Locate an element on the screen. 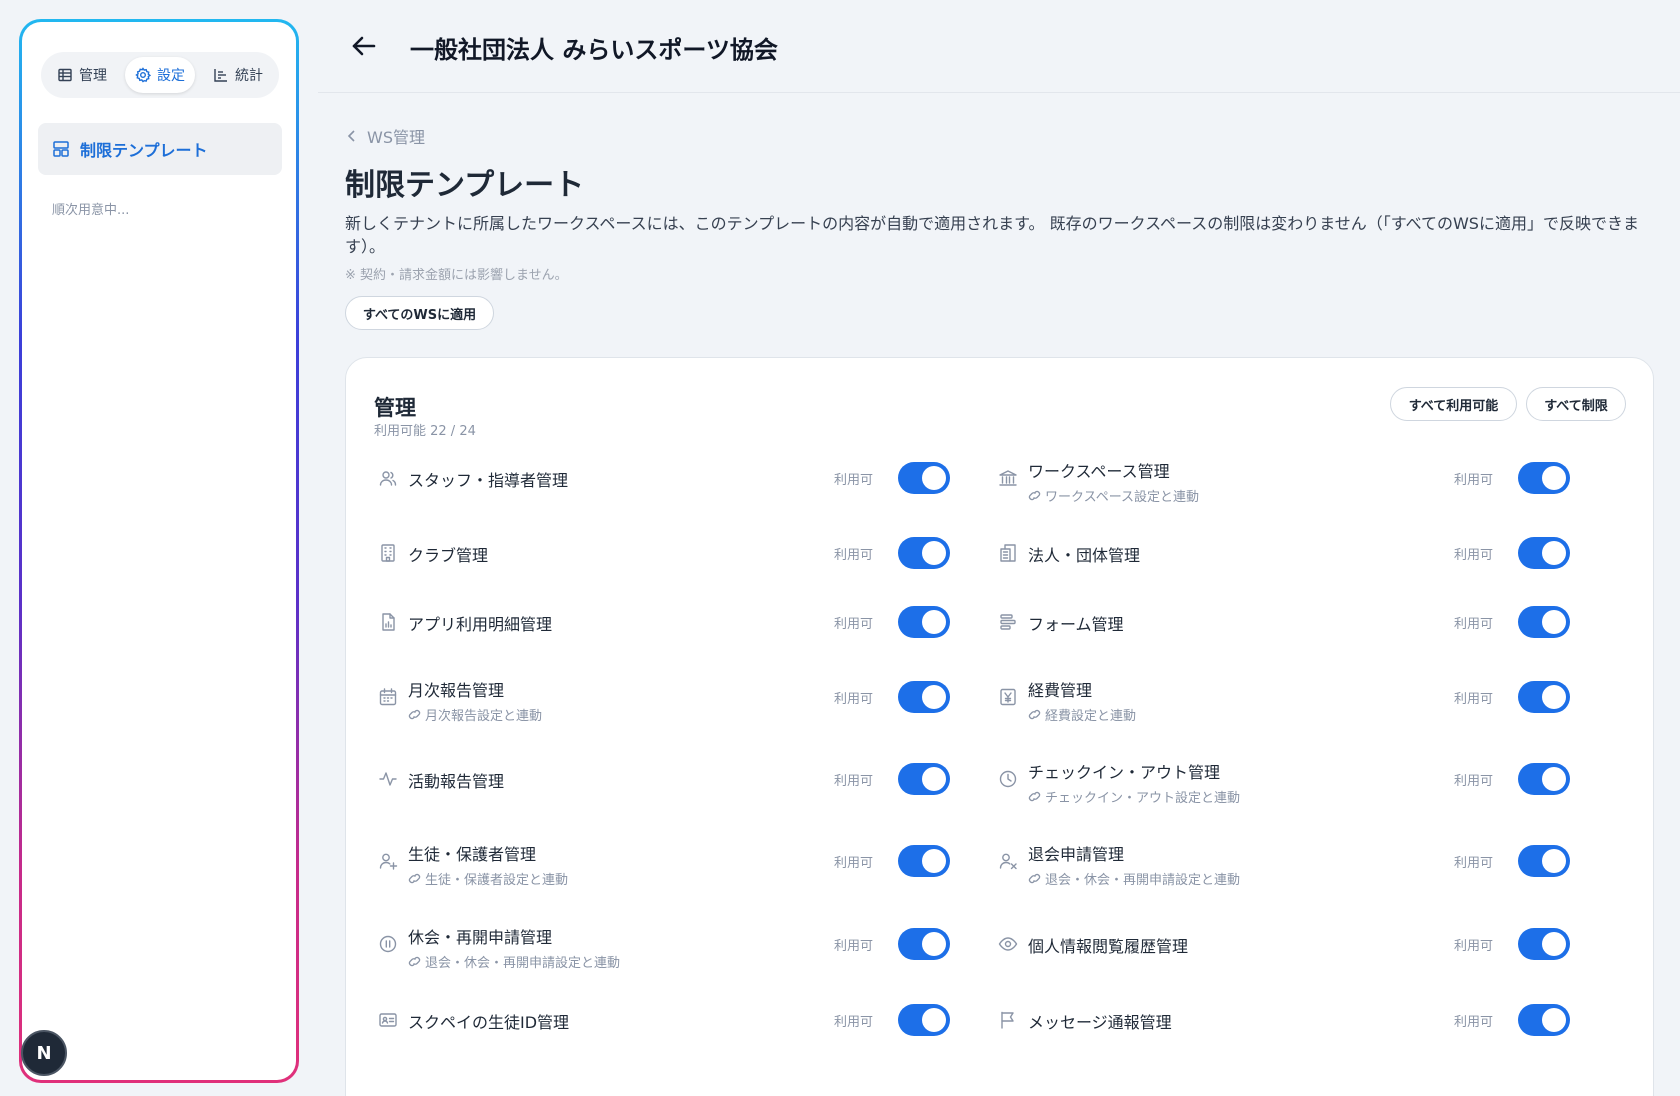 This screenshot has height=1096, width=1680. flag-icon is located at coordinates (1007, 1020).